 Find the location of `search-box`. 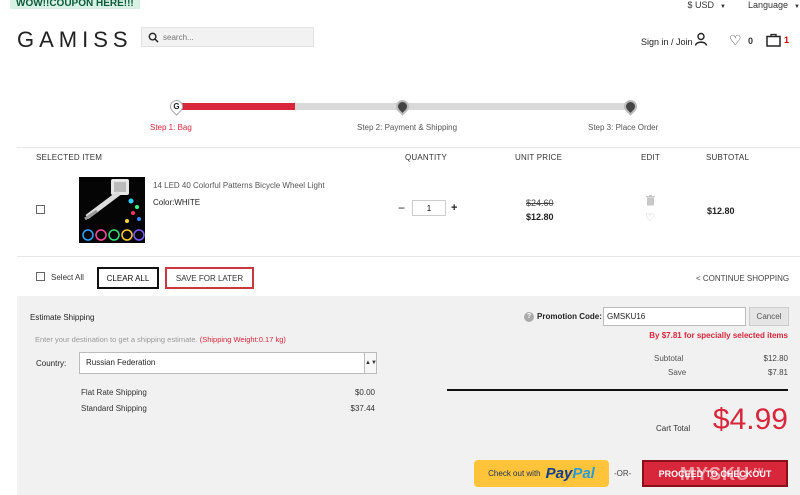

search-box is located at coordinates (227, 37).